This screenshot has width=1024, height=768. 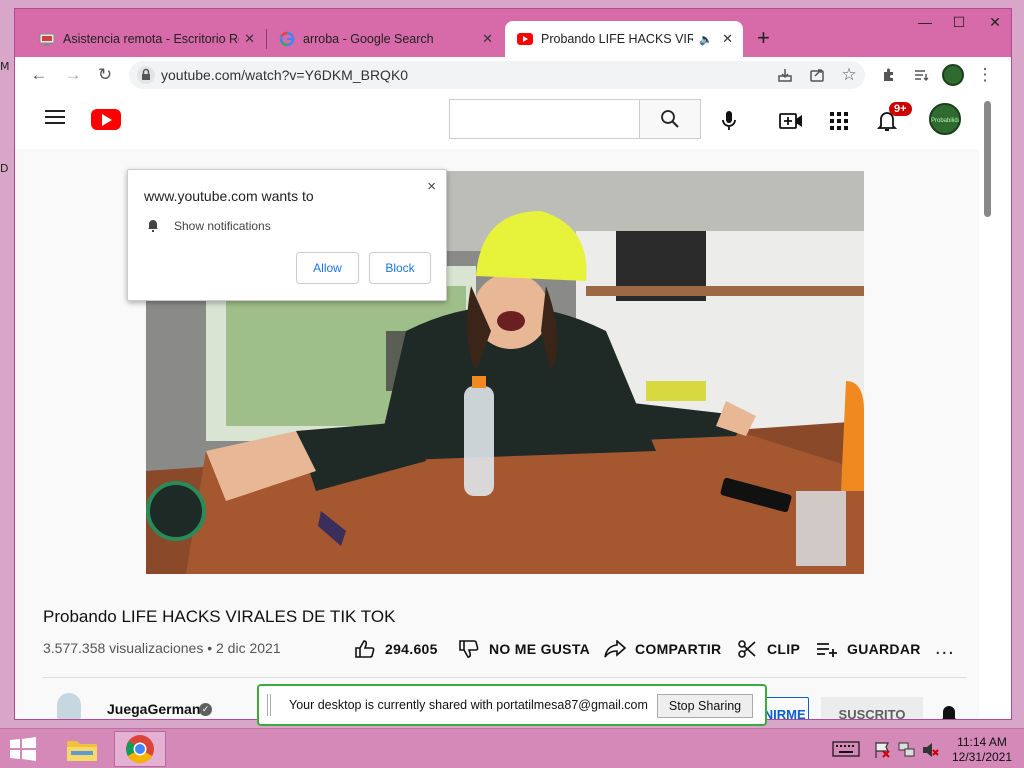 What do you see at coordinates (229, 196) in the screenshot?
I see `prompt-site: www.youtube.com wants to` at bounding box center [229, 196].